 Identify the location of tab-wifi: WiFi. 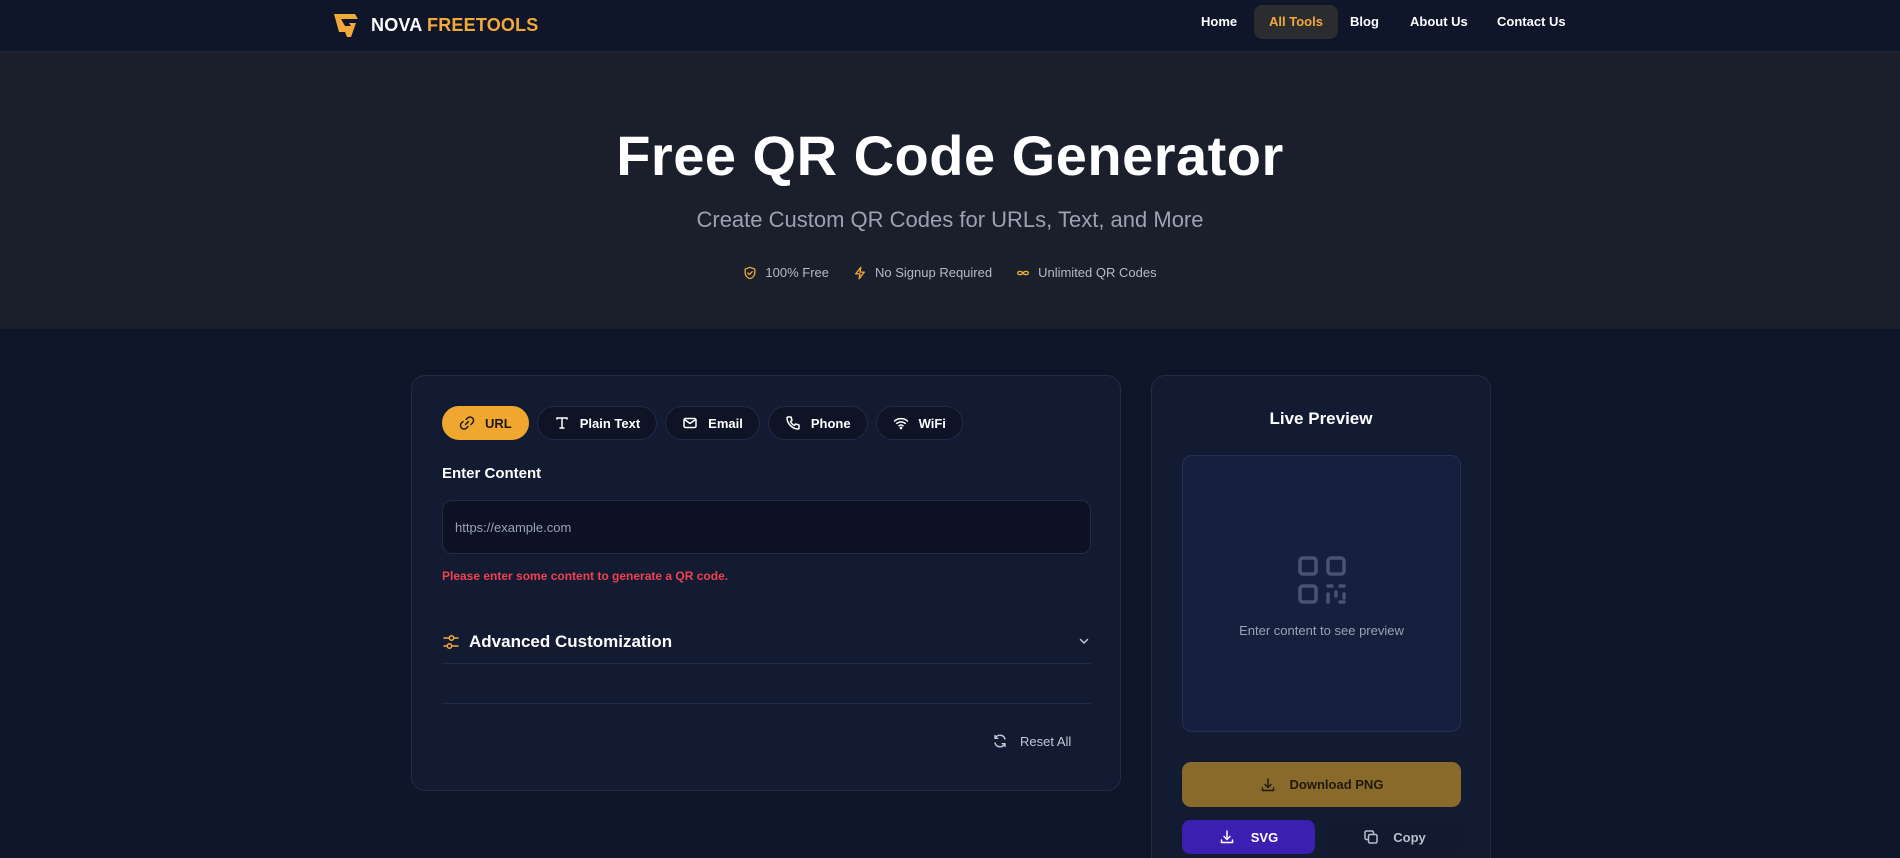
(919, 423).